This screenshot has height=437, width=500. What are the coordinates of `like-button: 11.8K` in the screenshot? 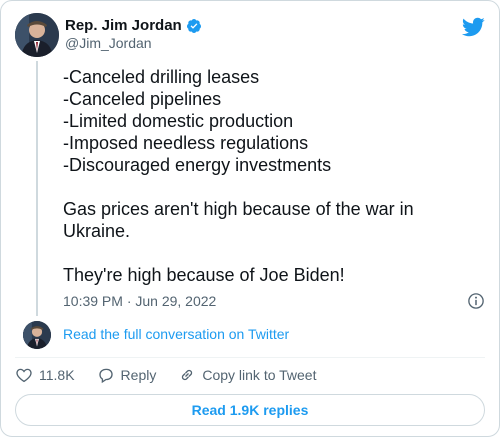 It's located at (45, 375).